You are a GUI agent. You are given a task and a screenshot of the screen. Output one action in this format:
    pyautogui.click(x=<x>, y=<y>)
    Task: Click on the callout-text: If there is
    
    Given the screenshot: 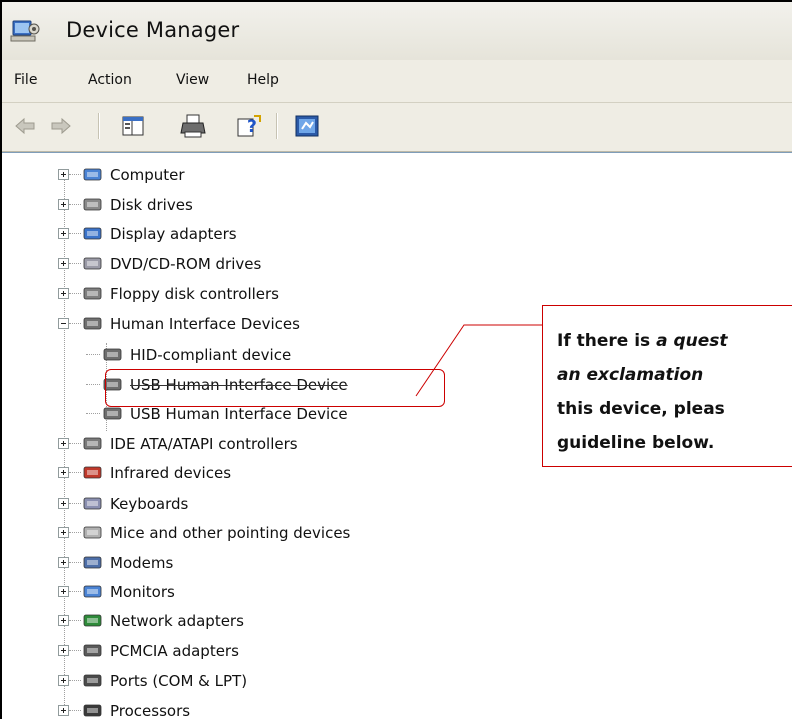 What is the action you would take?
    pyautogui.click(x=607, y=341)
    